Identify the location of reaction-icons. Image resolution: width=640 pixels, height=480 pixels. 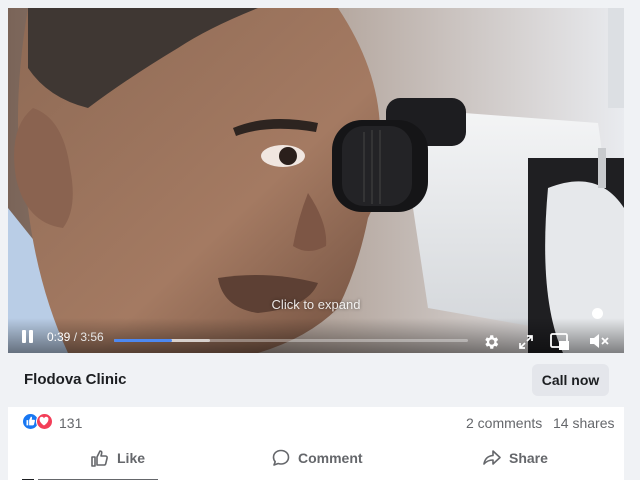
(39, 422).